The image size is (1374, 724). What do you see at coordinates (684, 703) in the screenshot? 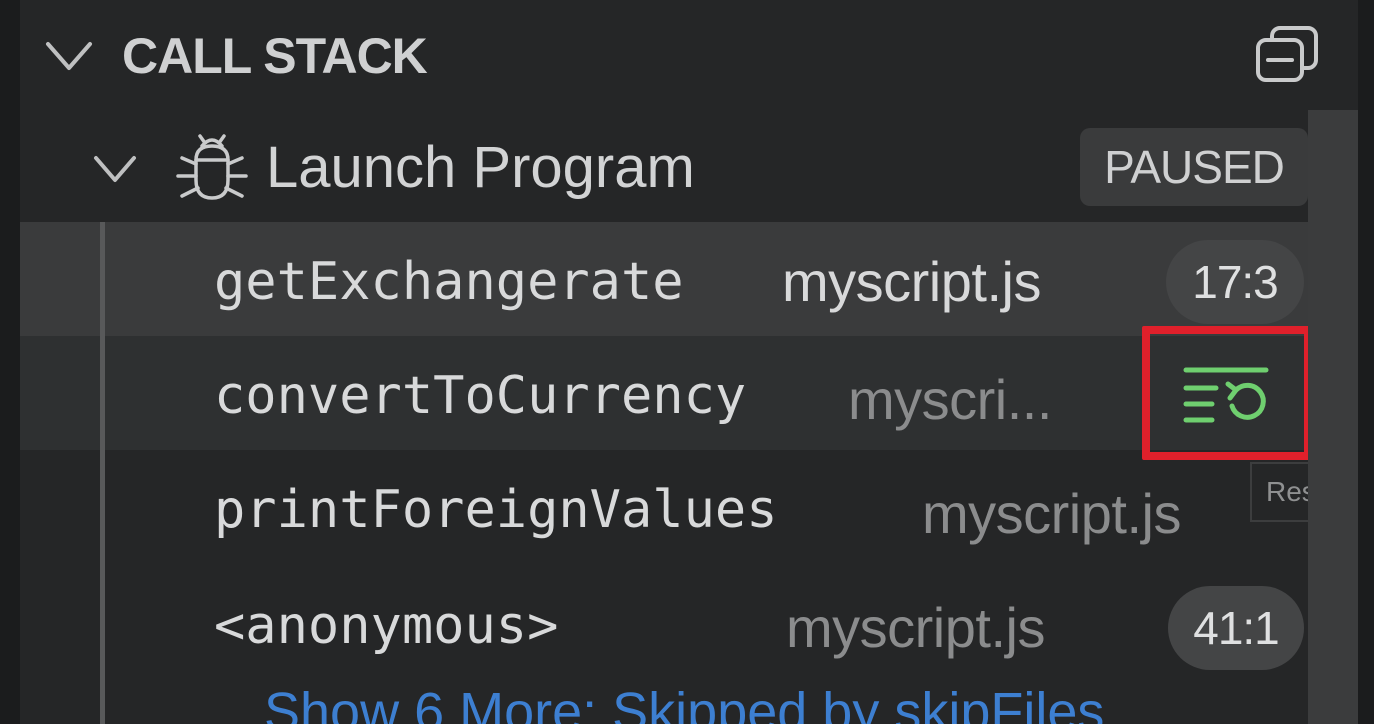
I see `show-more-link: Show 6 More: Skipped by skipFiles` at bounding box center [684, 703].